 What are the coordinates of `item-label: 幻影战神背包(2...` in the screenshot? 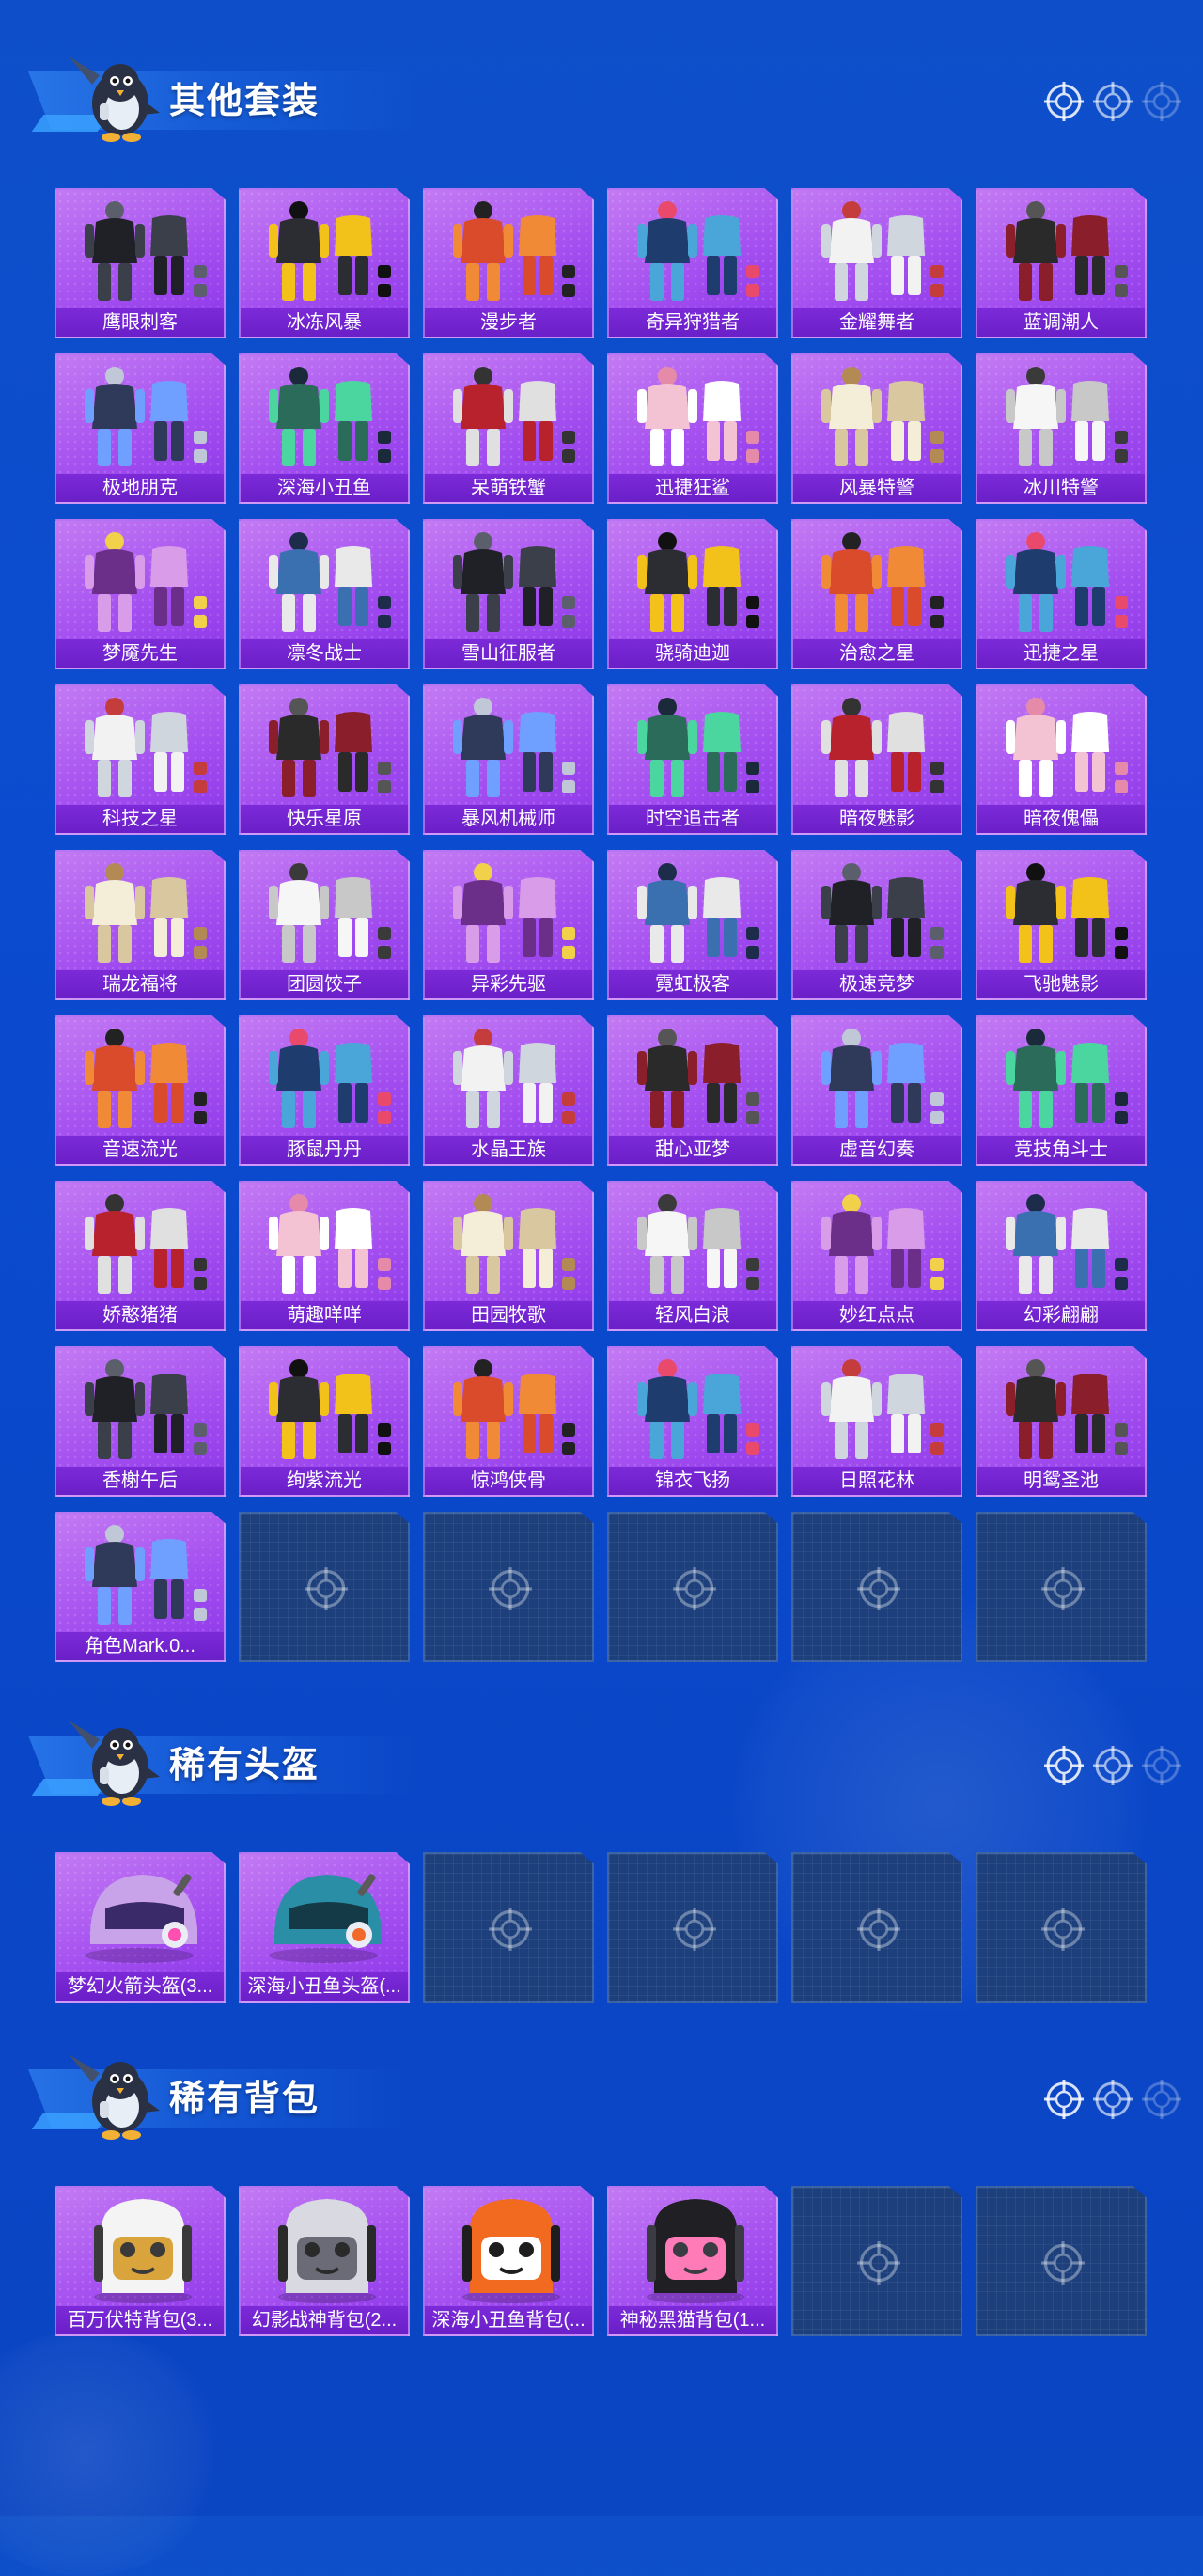 It's located at (325, 2320).